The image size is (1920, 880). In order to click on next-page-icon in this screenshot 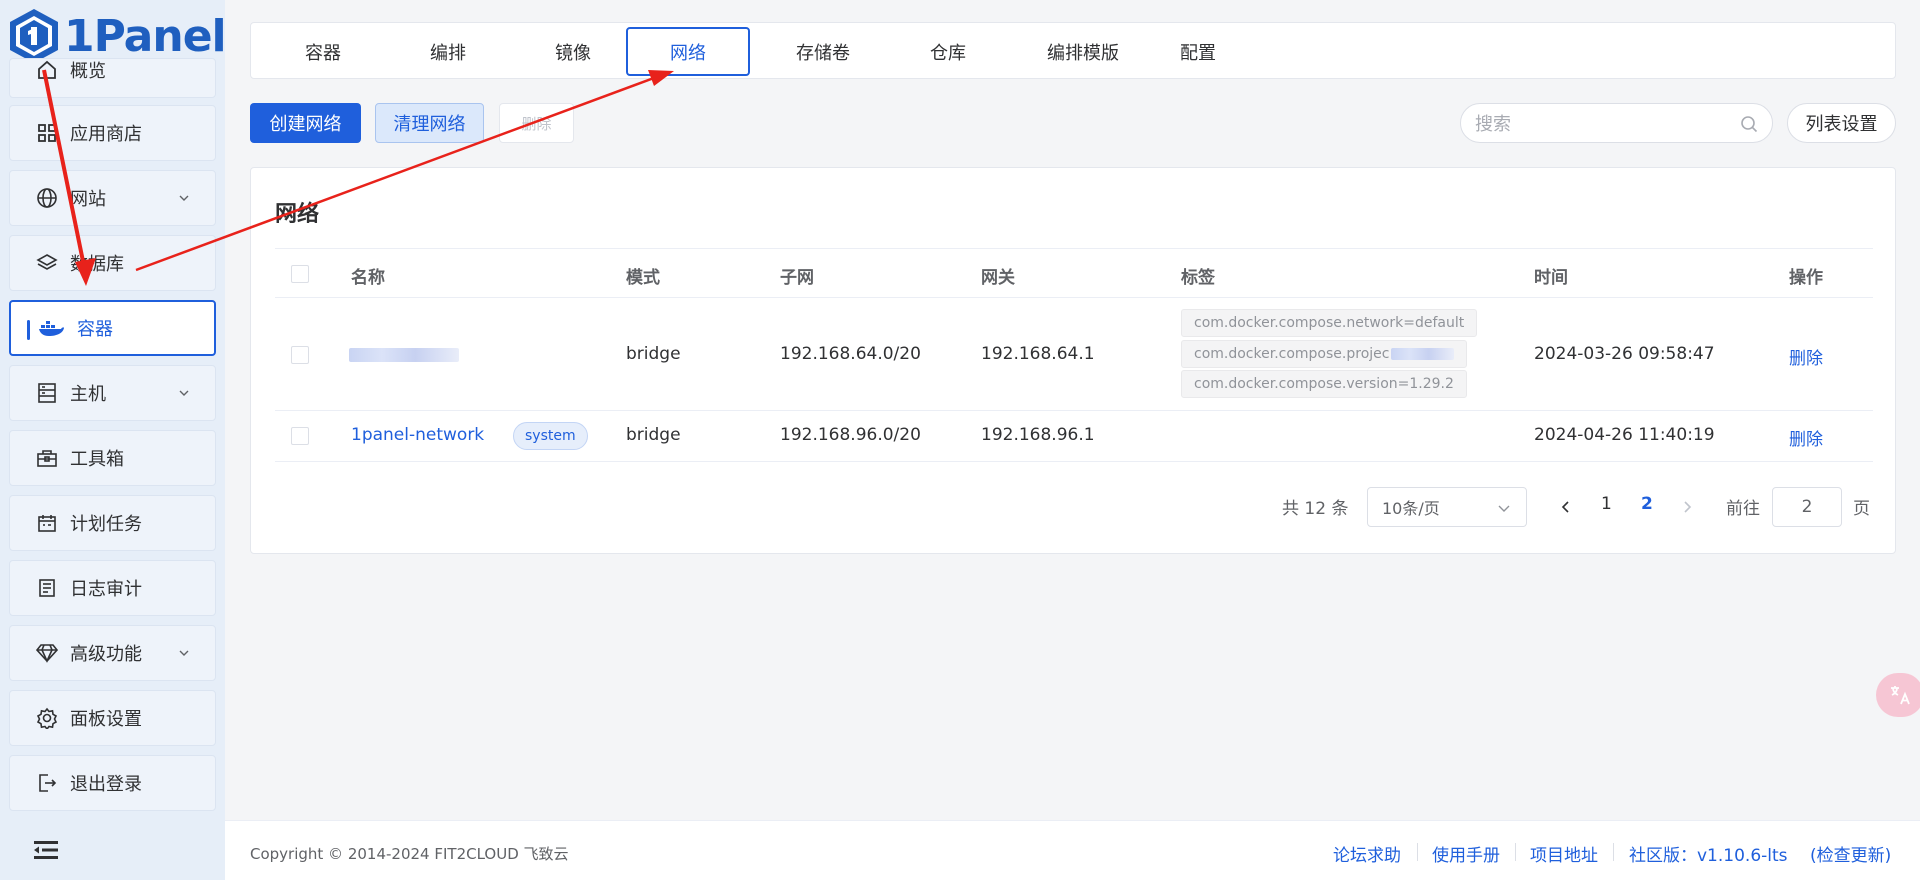, I will do `click(1687, 507)`.